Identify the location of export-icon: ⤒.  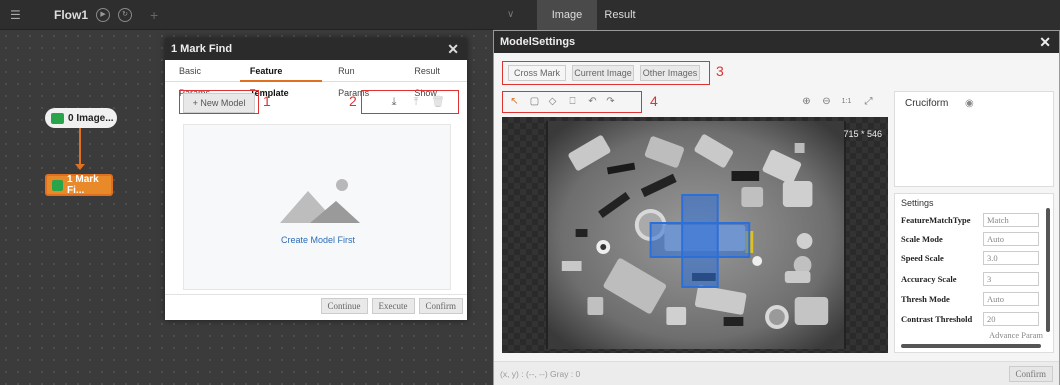
(416, 102).